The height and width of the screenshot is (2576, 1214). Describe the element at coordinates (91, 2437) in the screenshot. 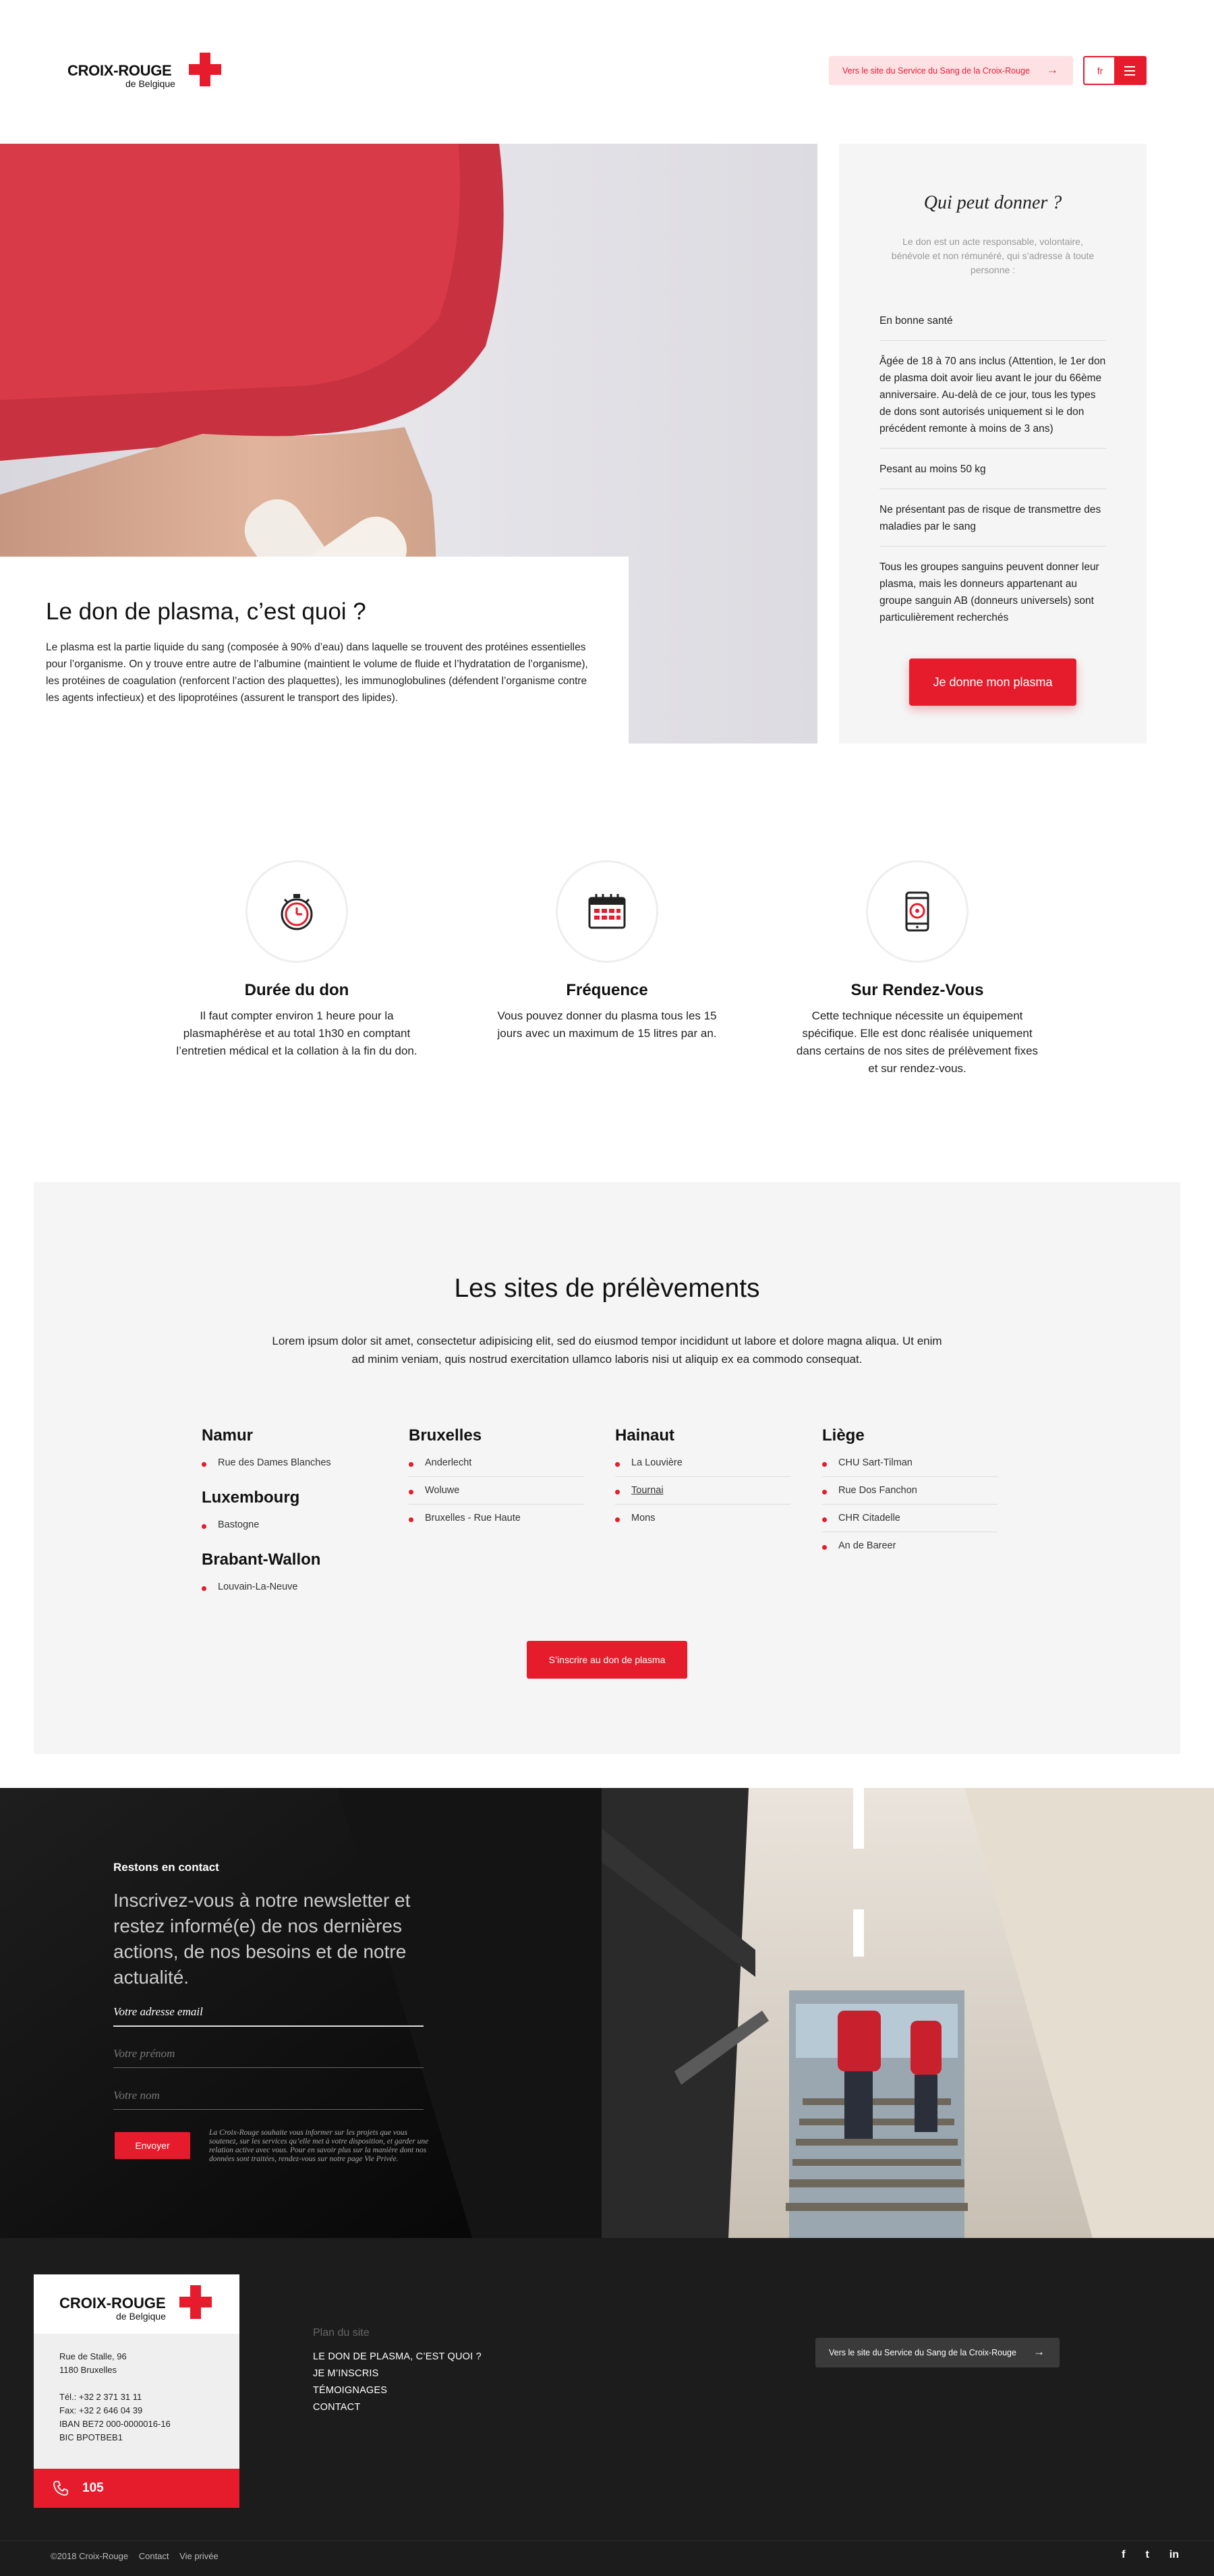

I see `bic-line: BIC BPOTBEB1` at that location.